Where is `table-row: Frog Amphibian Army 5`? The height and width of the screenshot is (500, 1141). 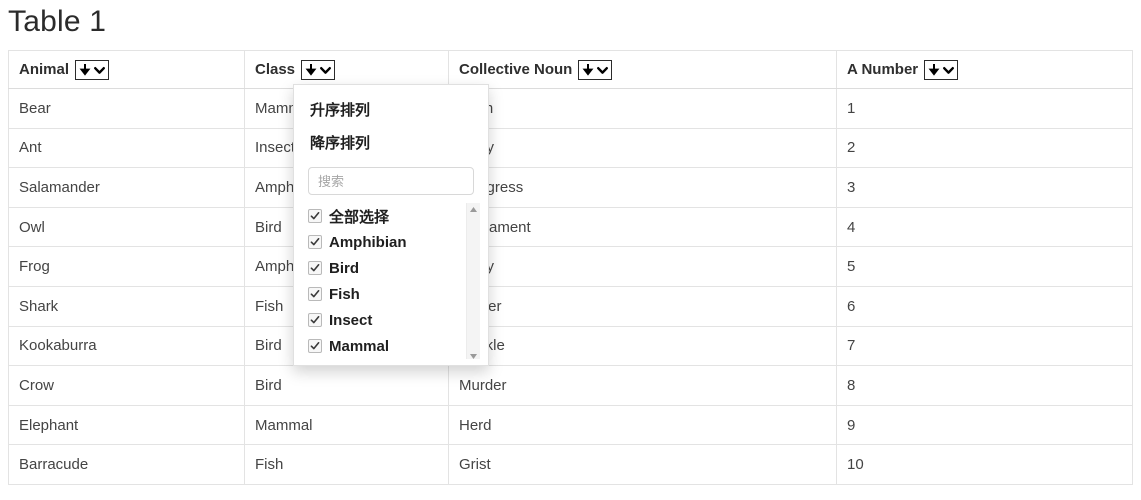 table-row: Frog Amphibian Army 5 is located at coordinates (570, 266).